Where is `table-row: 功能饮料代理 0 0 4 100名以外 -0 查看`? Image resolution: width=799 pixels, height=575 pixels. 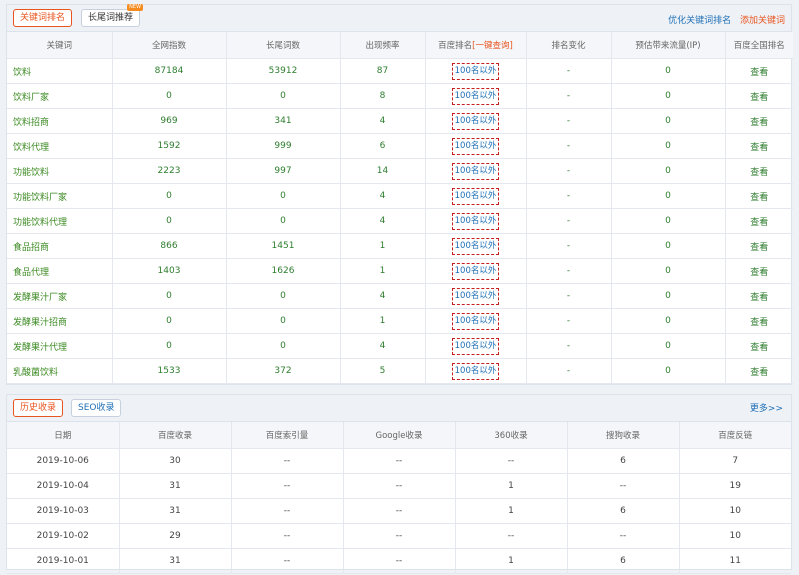
table-row: 功能饮料代理 0 0 4 100名以外 -0 查看 is located at coordinates (400, 221).